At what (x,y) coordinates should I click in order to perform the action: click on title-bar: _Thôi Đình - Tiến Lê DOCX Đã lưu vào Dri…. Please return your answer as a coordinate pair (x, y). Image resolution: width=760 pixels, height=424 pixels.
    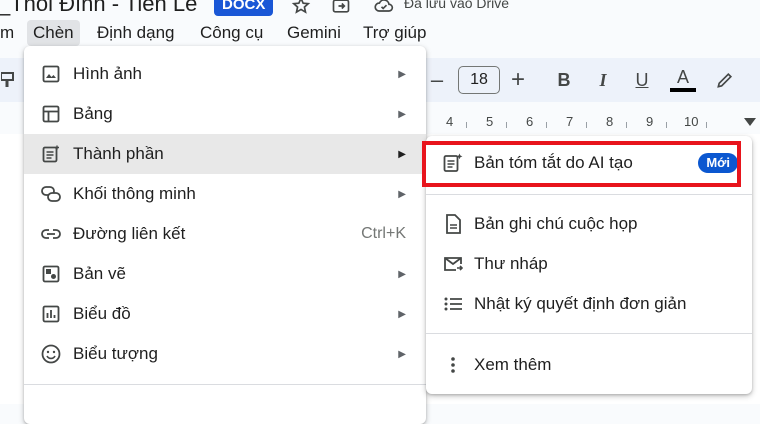
    Looking at the image, I should click on (380, 9).